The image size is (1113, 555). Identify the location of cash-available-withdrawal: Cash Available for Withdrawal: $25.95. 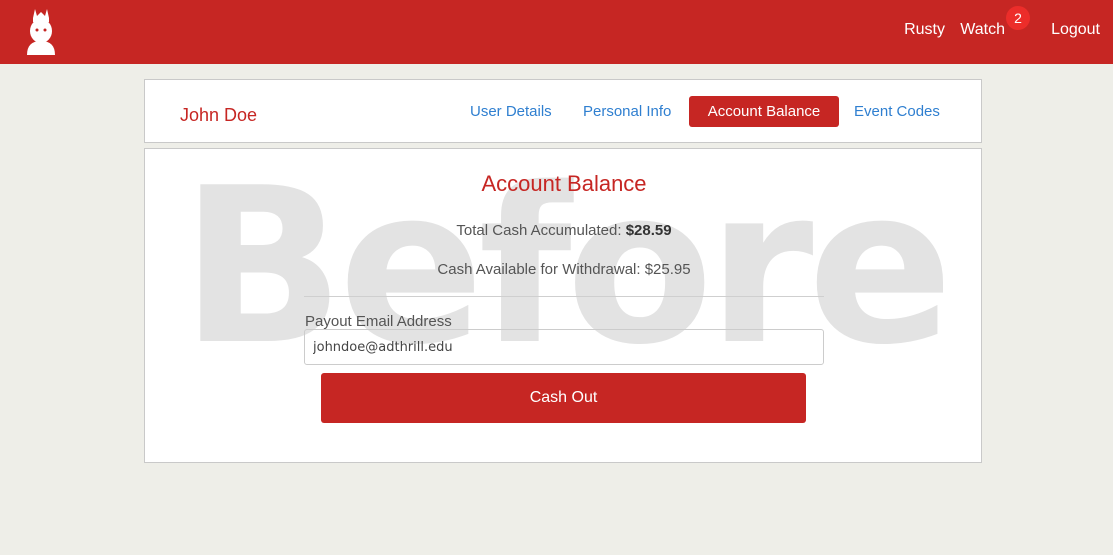
(563, 269).